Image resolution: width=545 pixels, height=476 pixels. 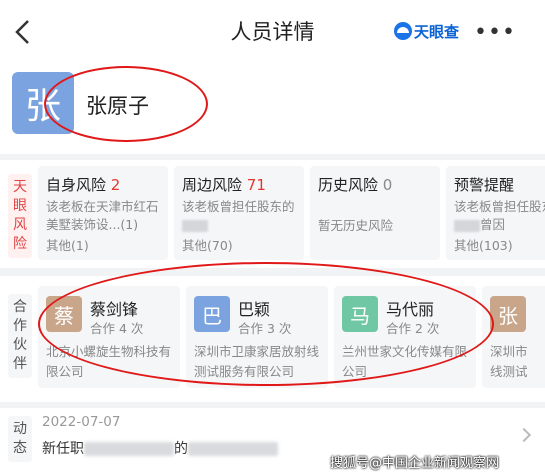 What do you see at coordinates (81, 422) in the screenshot?
I see `news-date: 2022-07-07` at bounding box center [81, 422].